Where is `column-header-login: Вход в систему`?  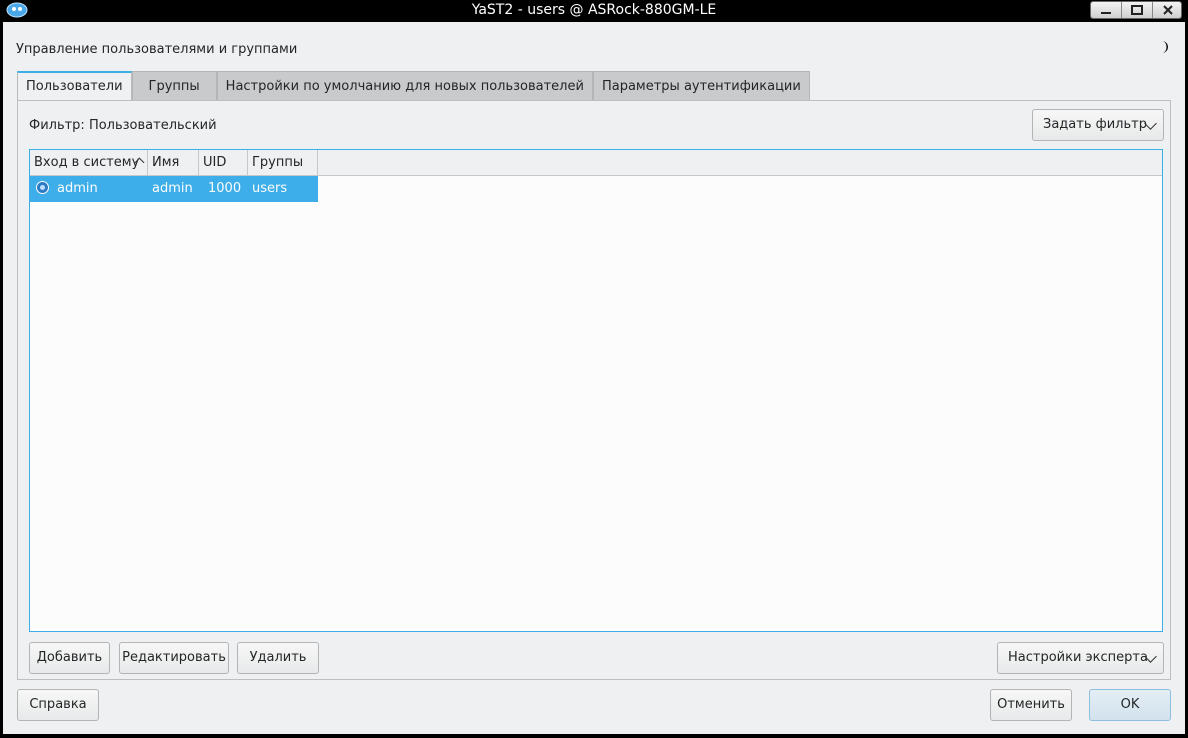
column-header-login: Вход в систему is located at coordinates (89, 163).